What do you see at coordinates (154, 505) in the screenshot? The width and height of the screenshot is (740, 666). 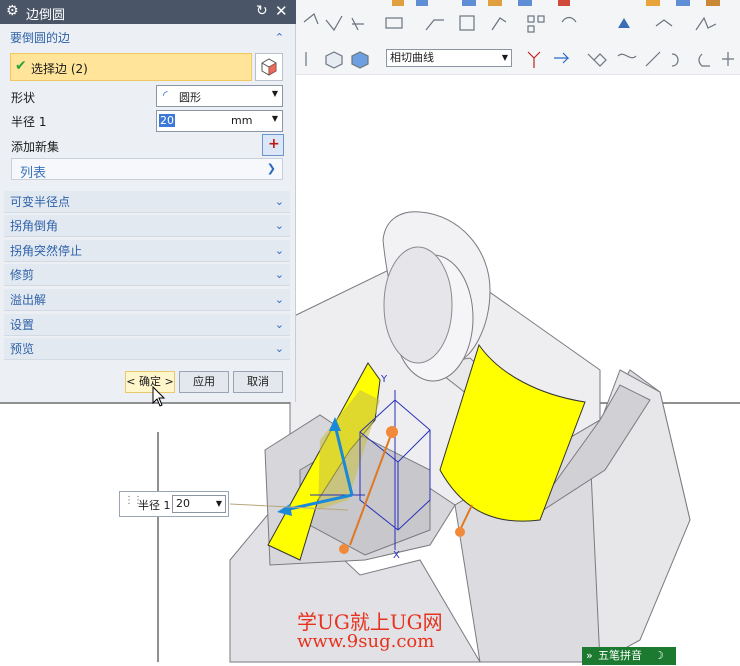 I see `radius-callout-label: 半径 1` at bounding box center [154, 505].